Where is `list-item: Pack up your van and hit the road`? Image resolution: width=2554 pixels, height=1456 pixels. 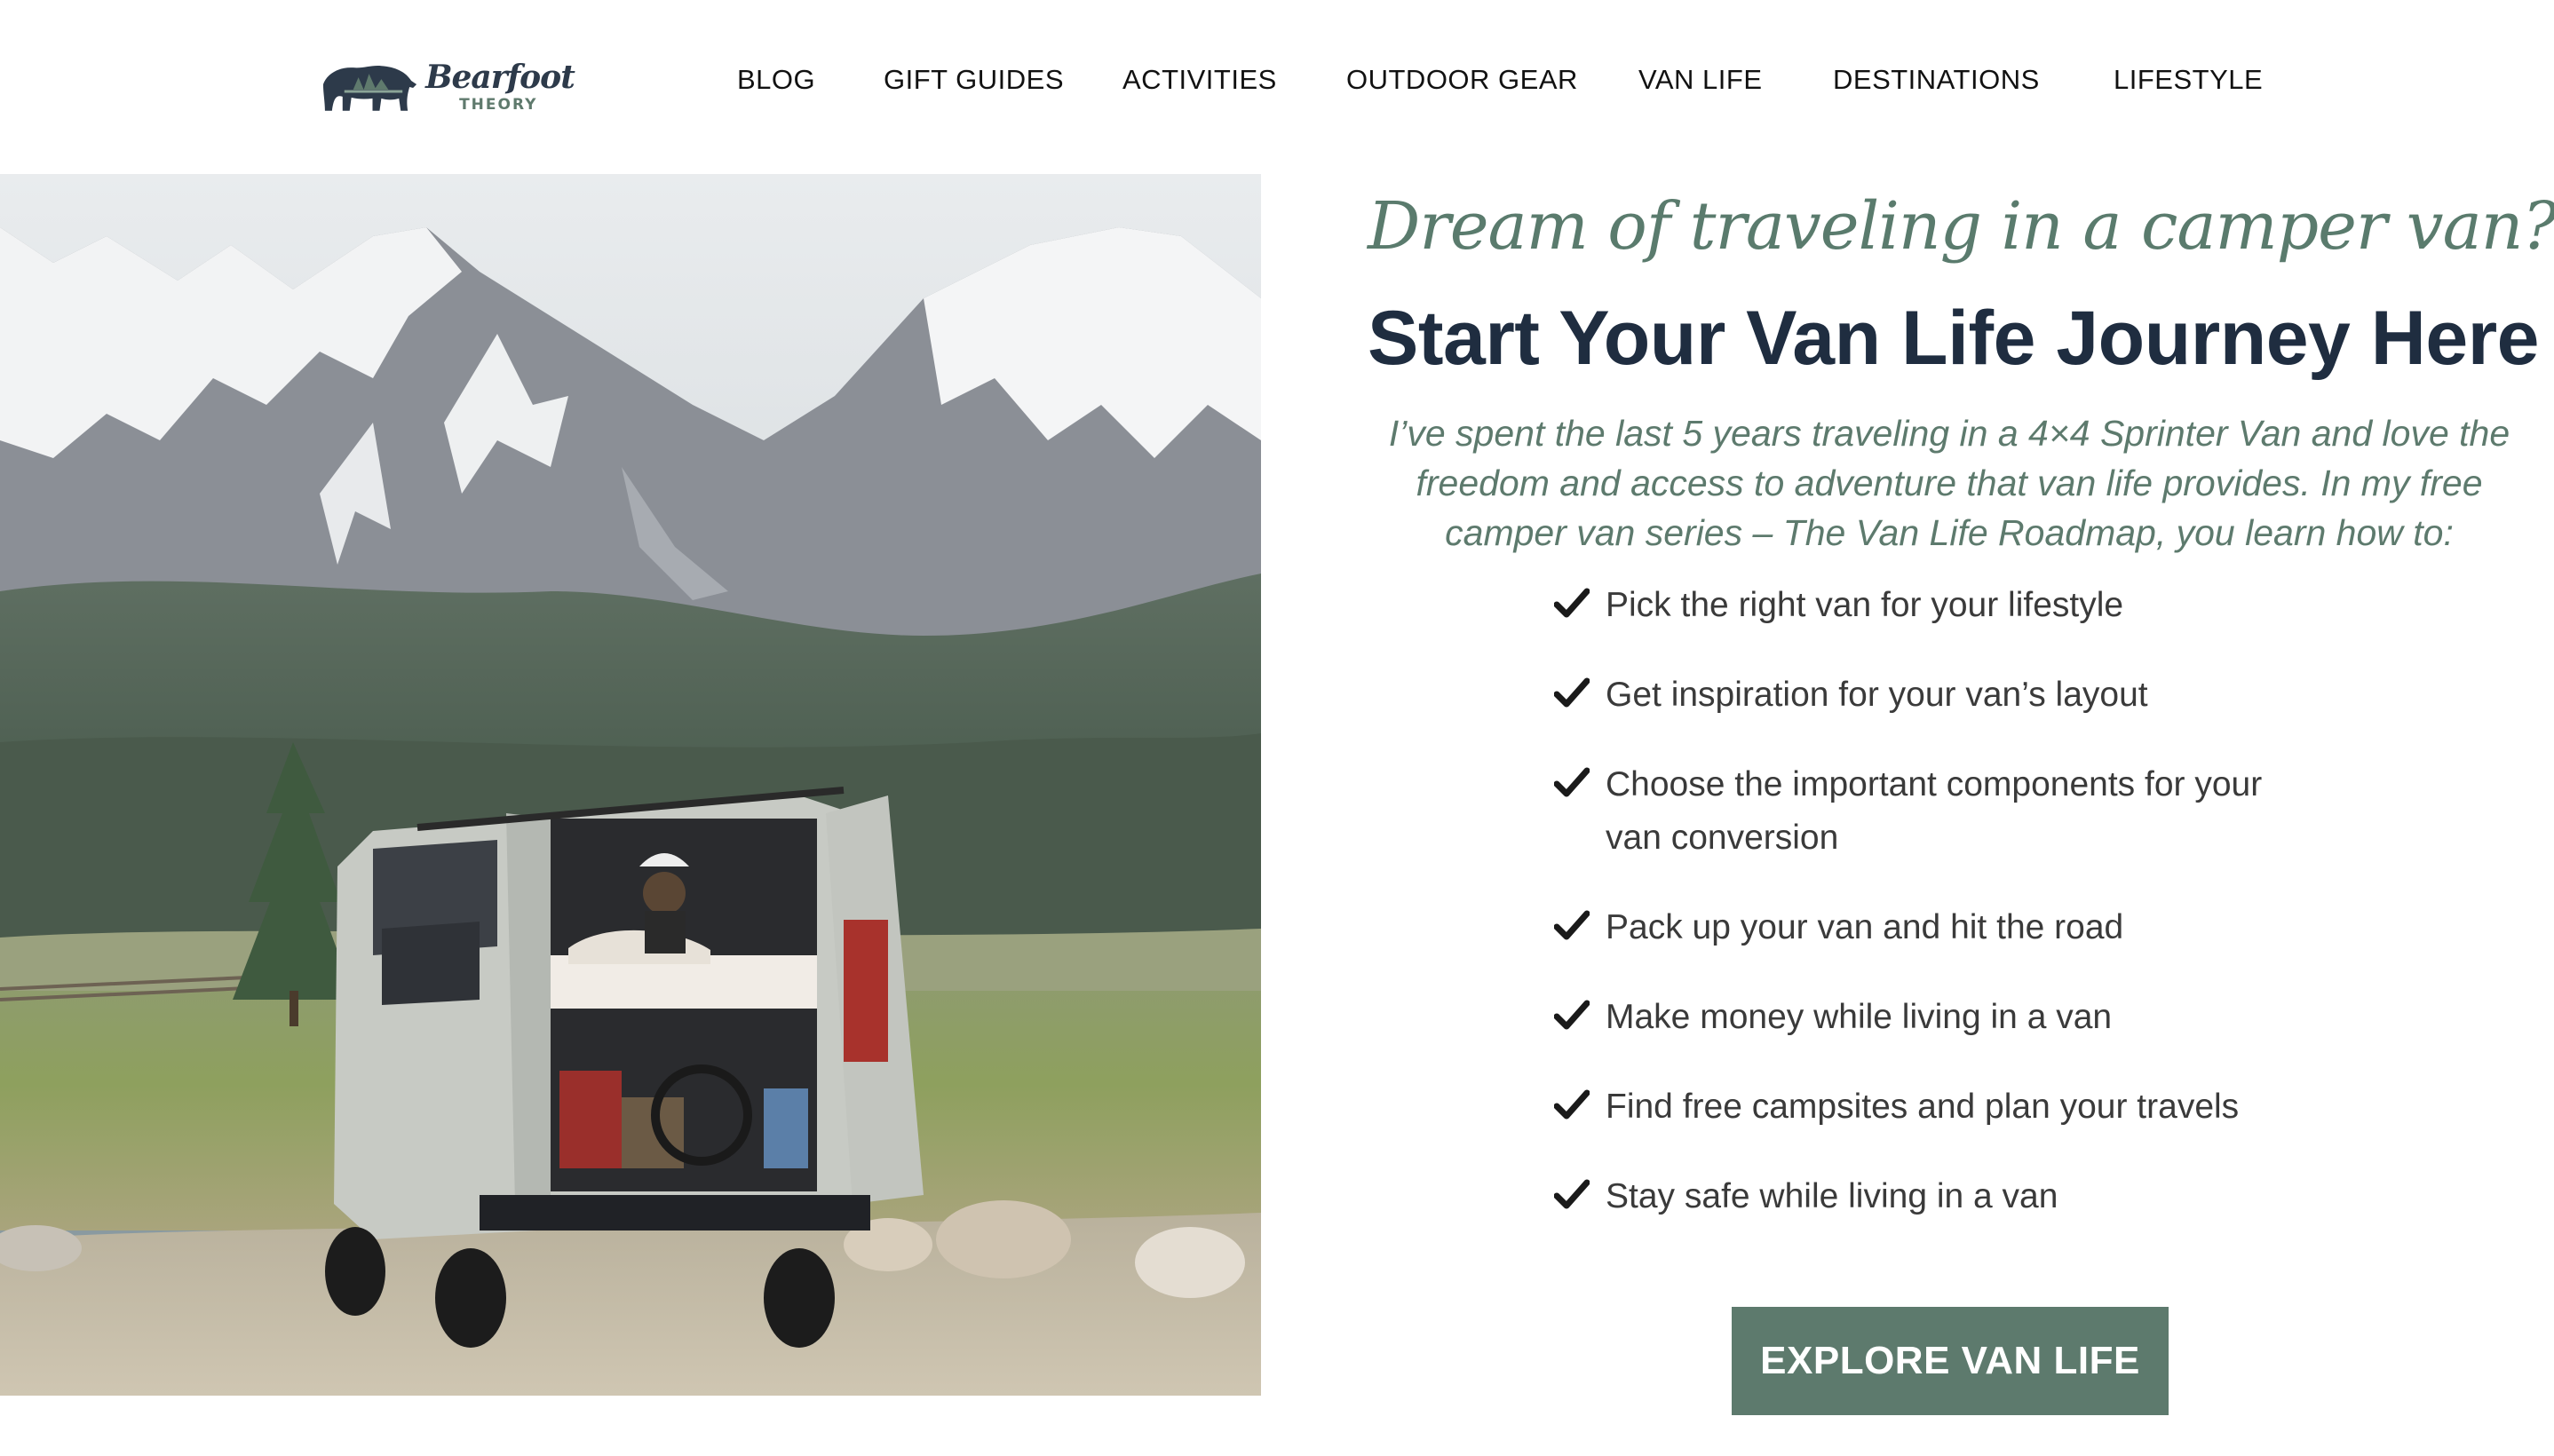
list-item: Pack up your van and hit the road is located at coordinates (1956, 928).